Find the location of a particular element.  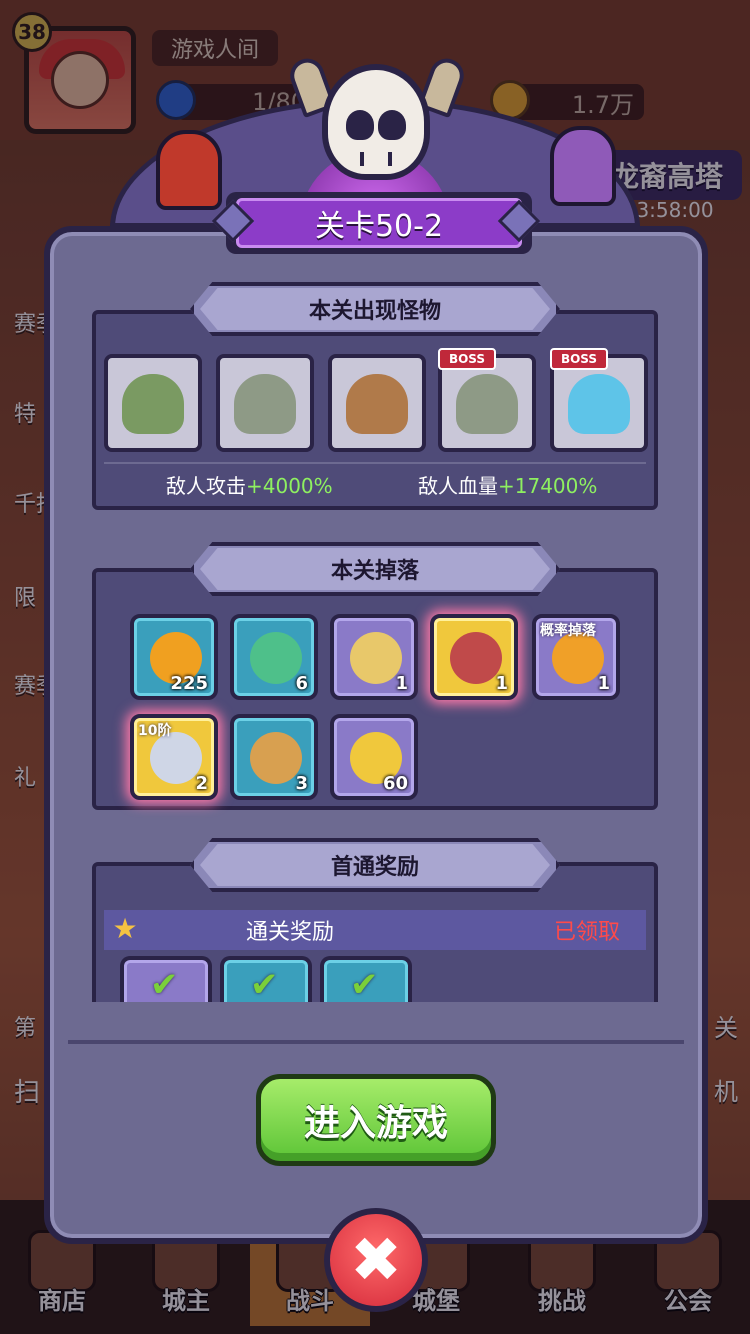

monsters-header-label: 本关出现怪物 is located at coordinates (374, 311).